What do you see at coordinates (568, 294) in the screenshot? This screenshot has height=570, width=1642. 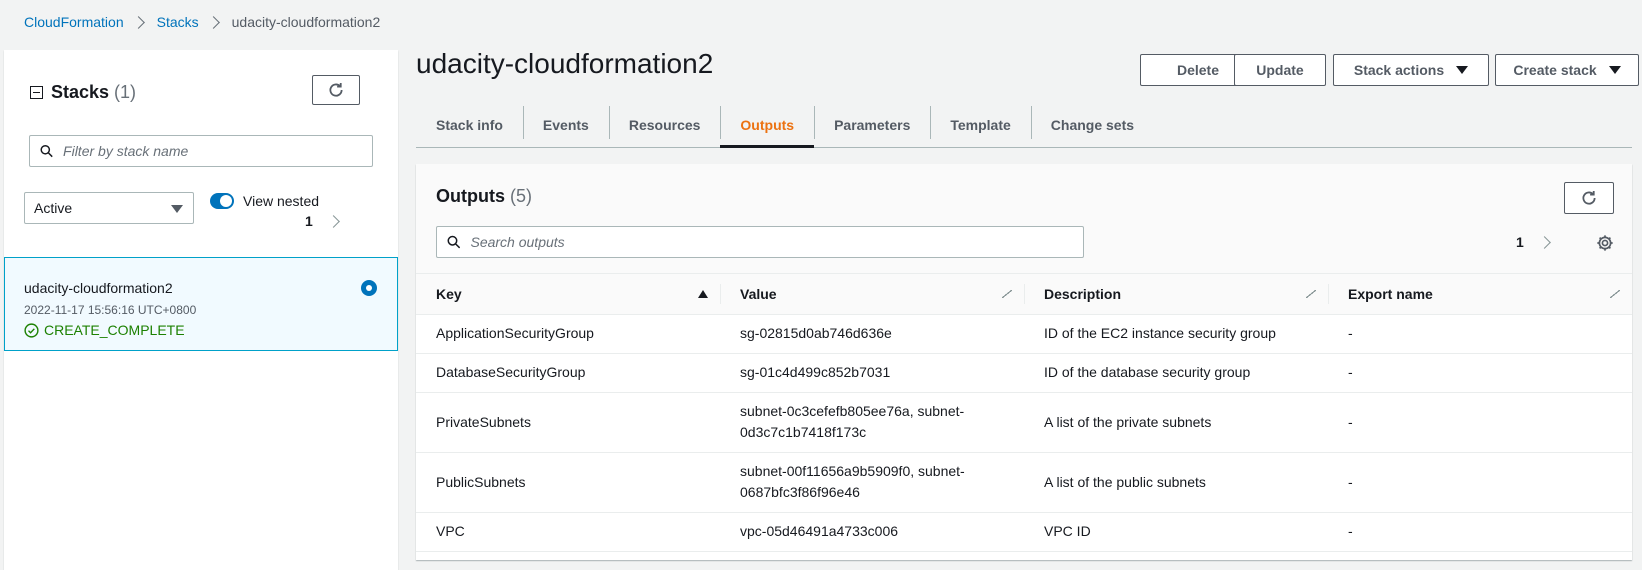 I see `column-header-key: Key` at bounding box center [568, 294].